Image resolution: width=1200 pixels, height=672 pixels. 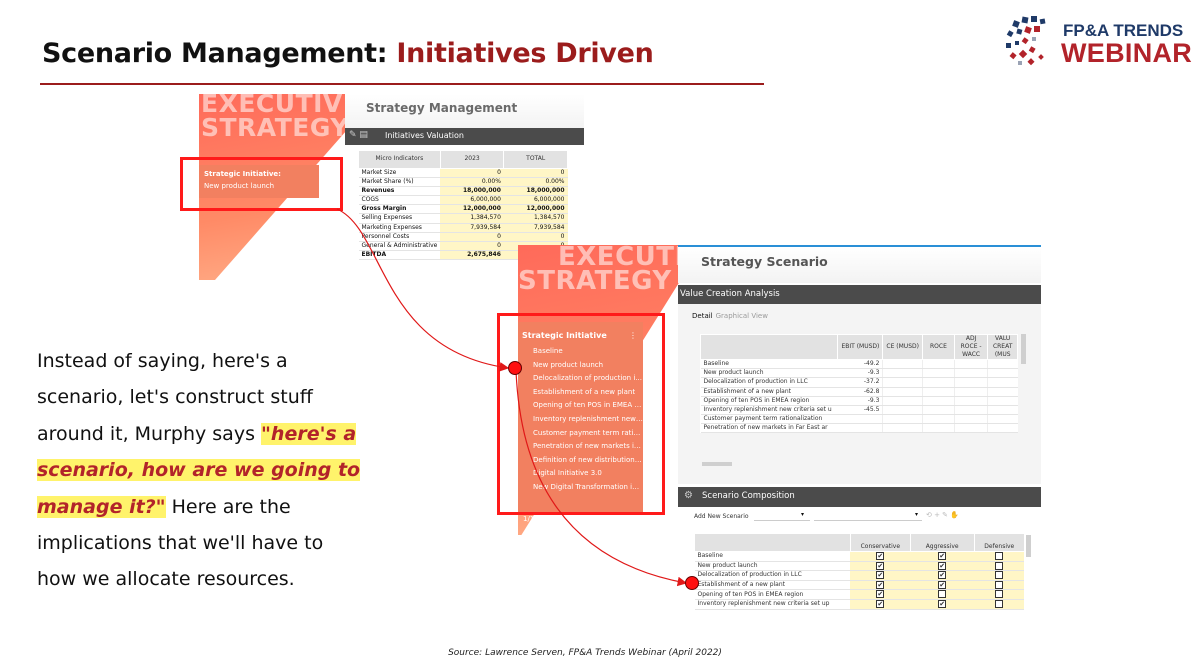 What do you see at coordinates (859, 585) in the screenshot?
I see `table-row: Establishment of a new plant ✔ ✔` at bounding box center [859, 585].